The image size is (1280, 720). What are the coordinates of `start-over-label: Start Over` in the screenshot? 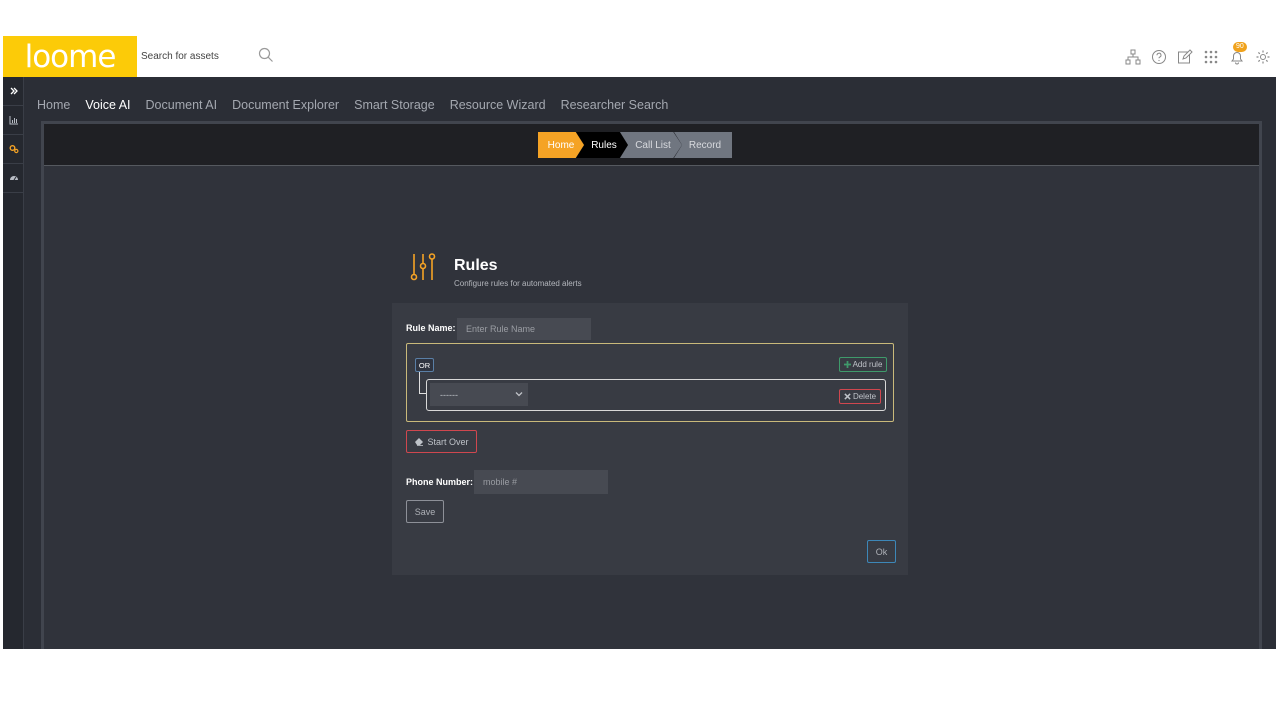 It's located at (448, 441).